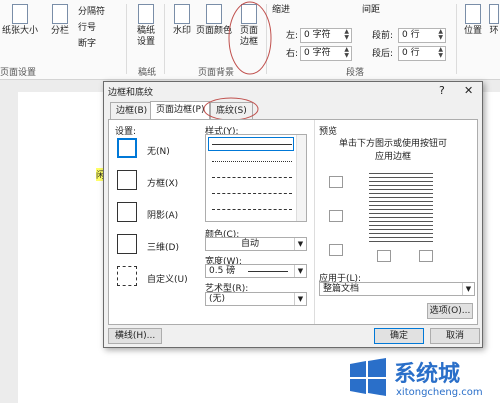 This screenshot has height=403, width=500. Describe the element at coordinates (250, 38) in the screenshot. I see `highlight-circle-page-borders` at that location.